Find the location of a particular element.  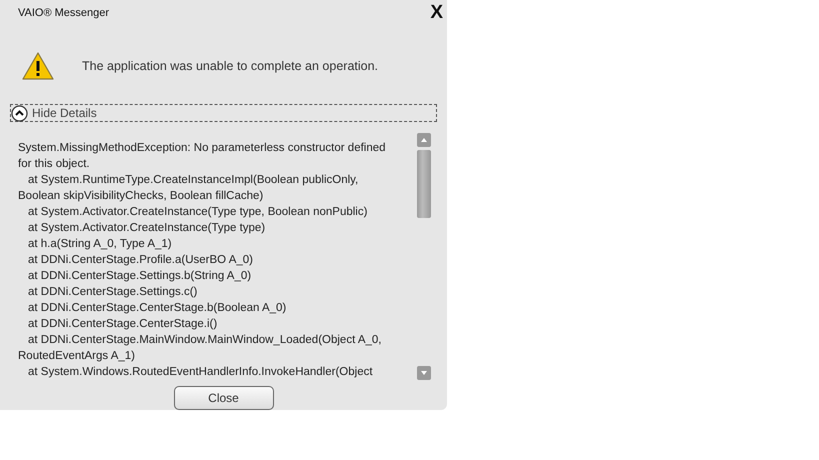

stack-trace-line: at h.a(String A_0, Type A_1) is located at coordinates (100, 244).